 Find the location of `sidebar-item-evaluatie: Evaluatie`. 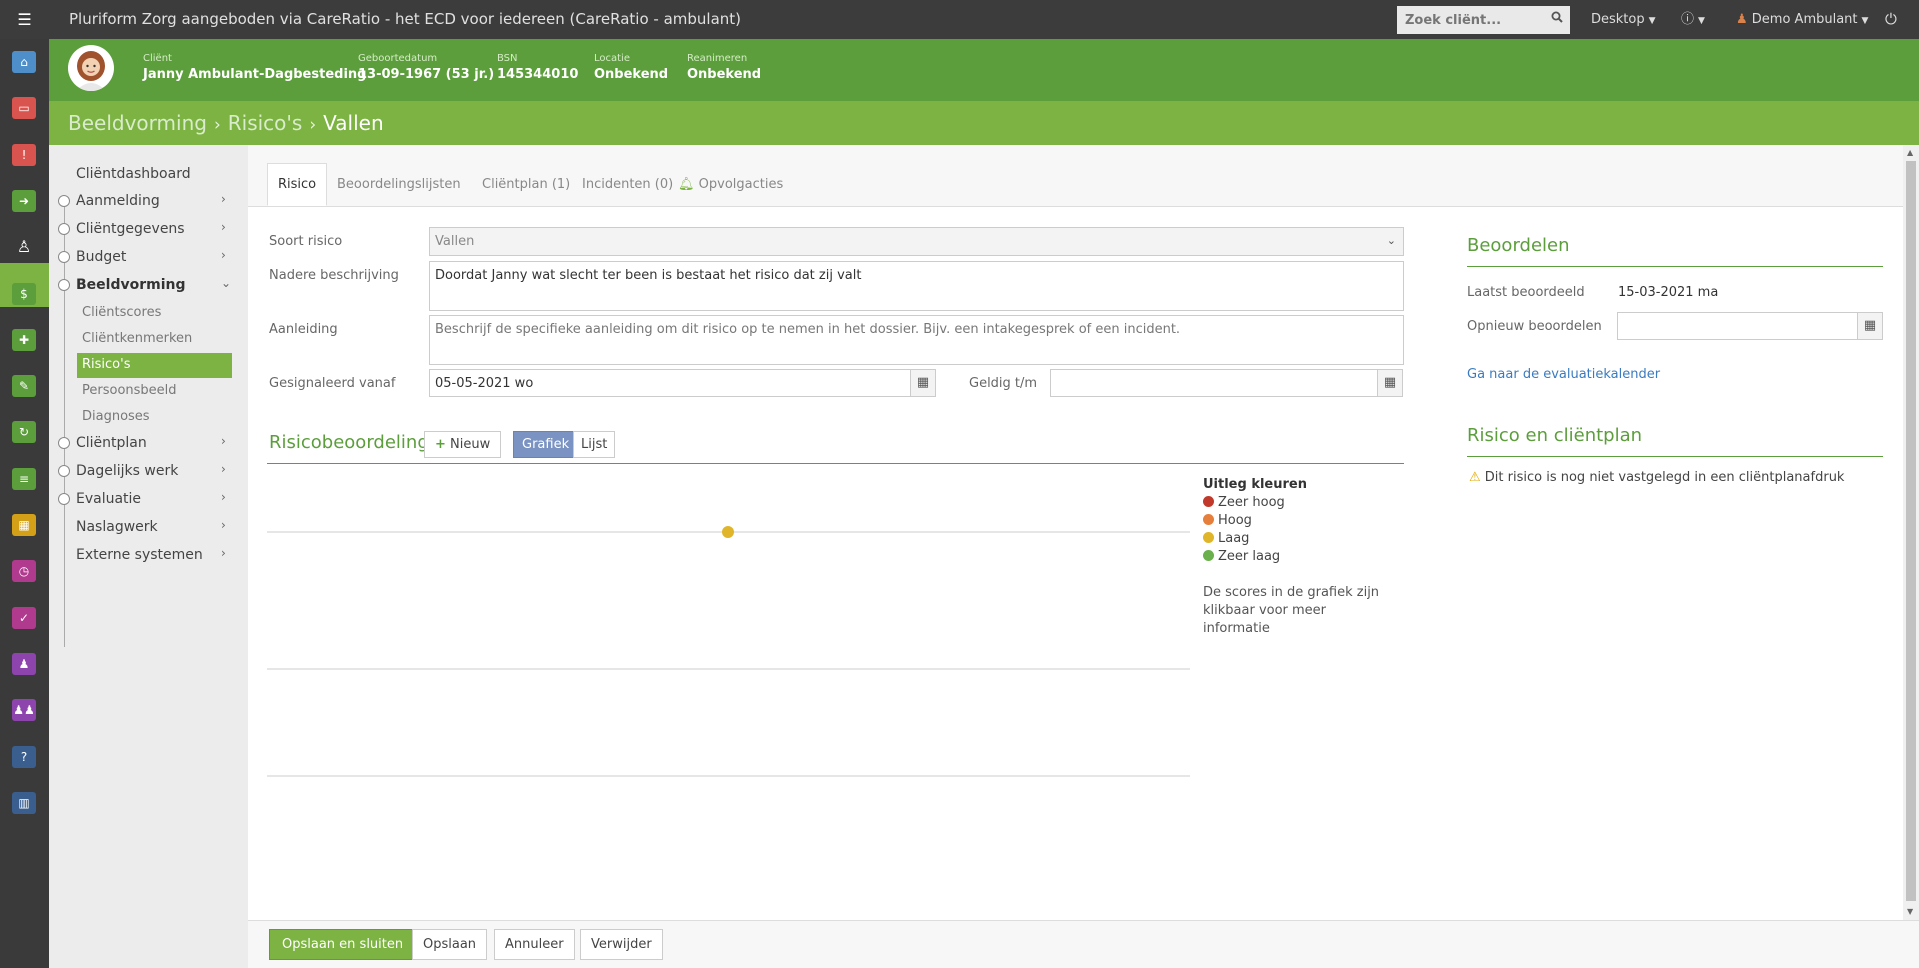

sidebar-item-evaluatie: Evaluatie is located at coordinates (108, 499).